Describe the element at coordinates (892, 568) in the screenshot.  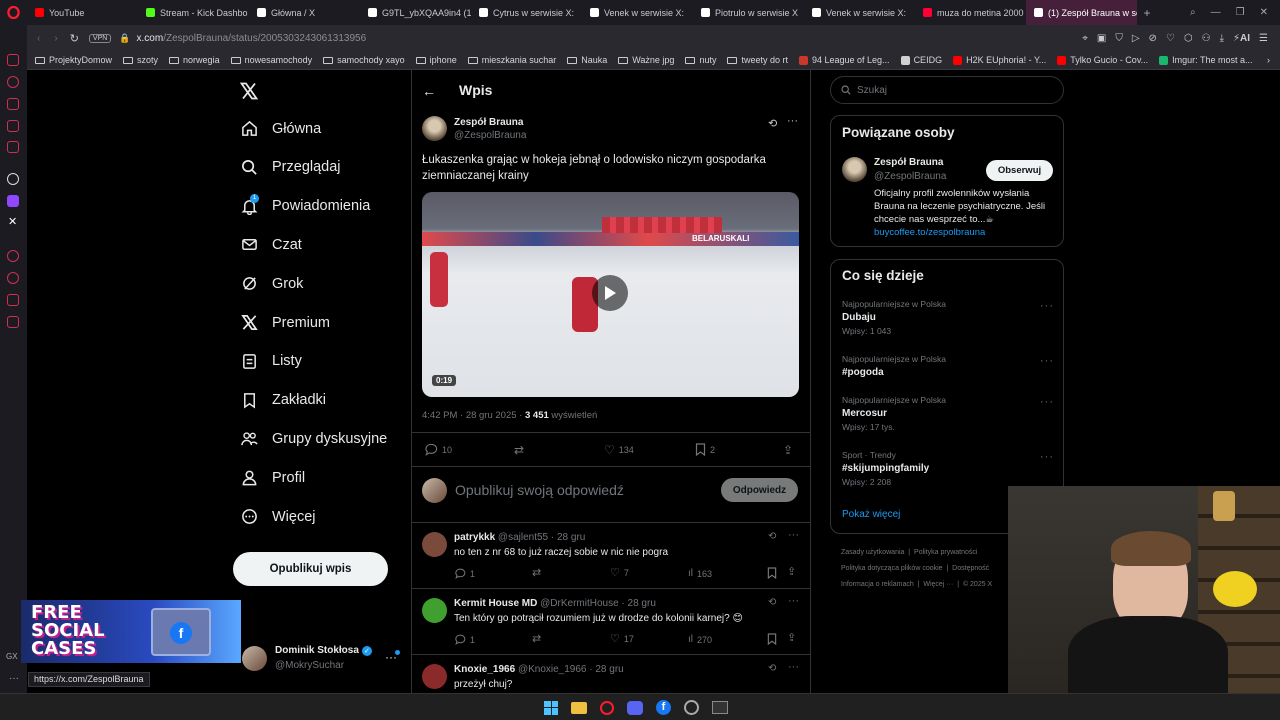
I see `footer-link: Polityka dotycząca plików cookie` at that location.